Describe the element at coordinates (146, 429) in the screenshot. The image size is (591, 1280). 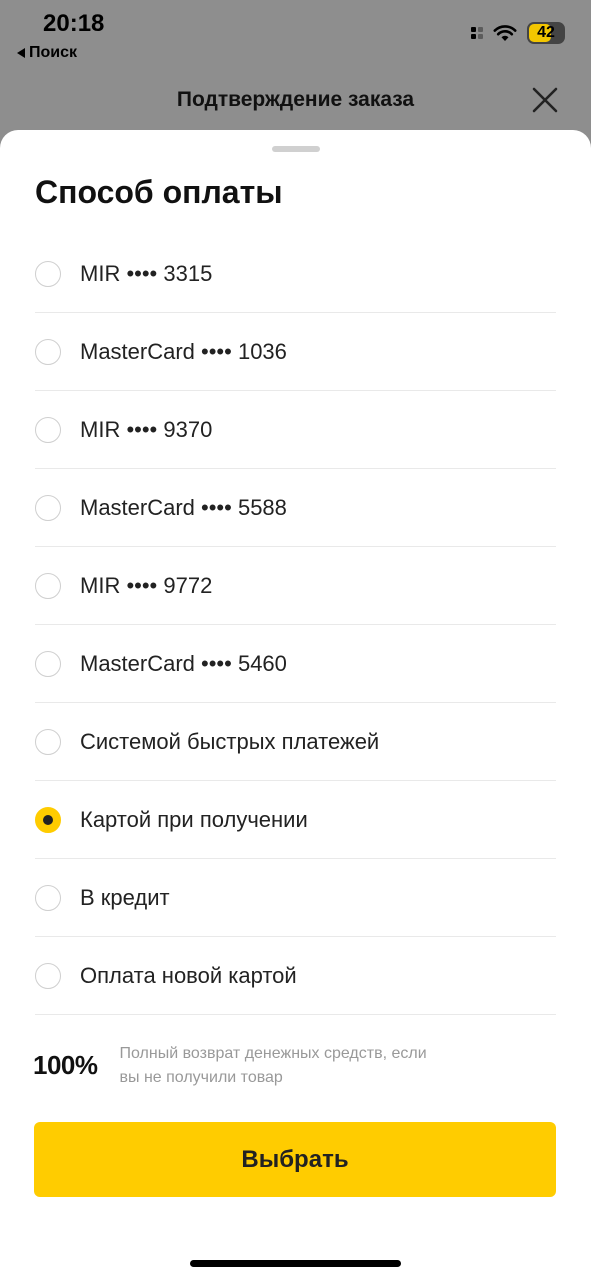
I see `payment-option-label: MIR •••• 9370` at that location.